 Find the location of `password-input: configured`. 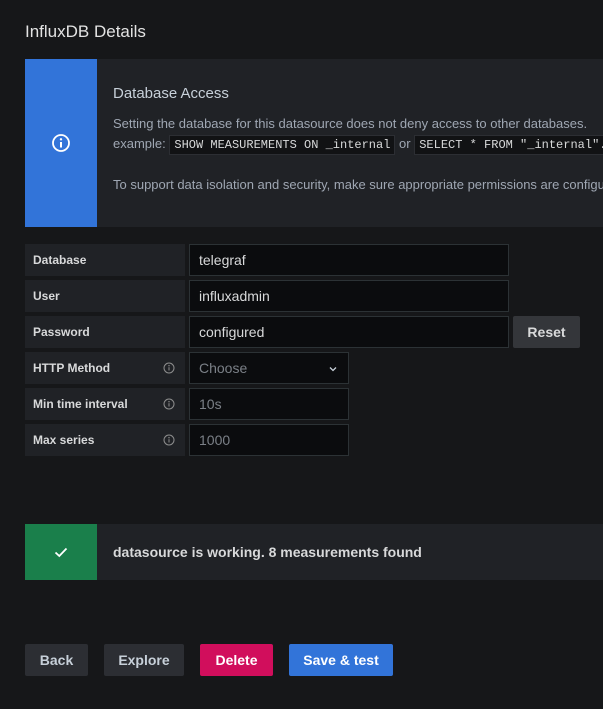

password-input: configured is located at coordinates (349, 332).